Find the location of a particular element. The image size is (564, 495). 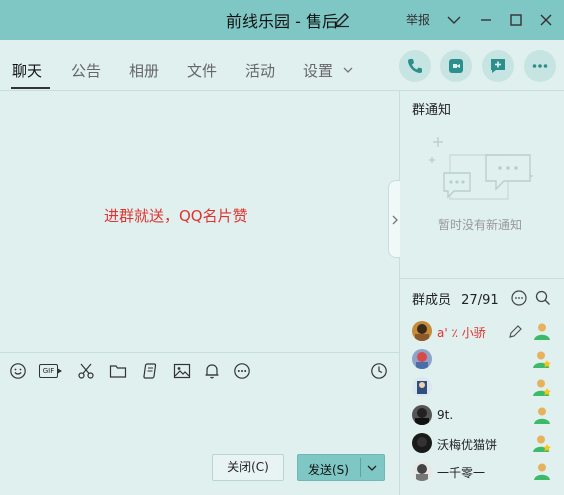

image-icon is located at coordinates (182, 371).